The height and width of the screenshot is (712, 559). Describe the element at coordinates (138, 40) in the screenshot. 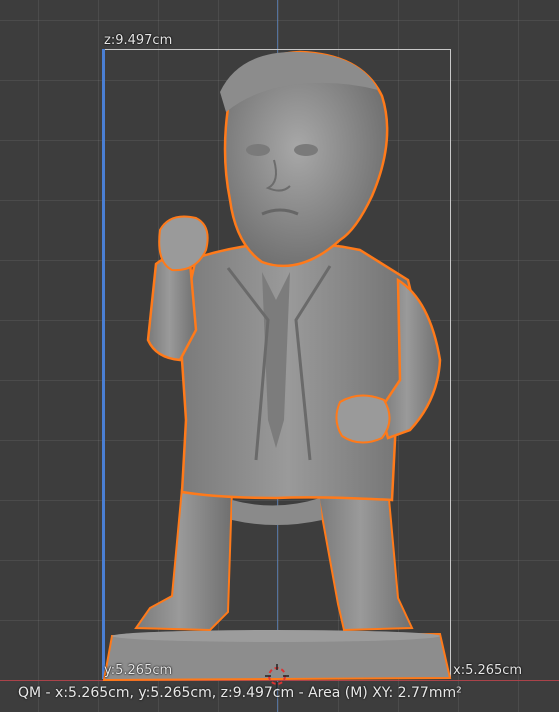

I see `z-dimension-label: z:9.497cm` at that location.